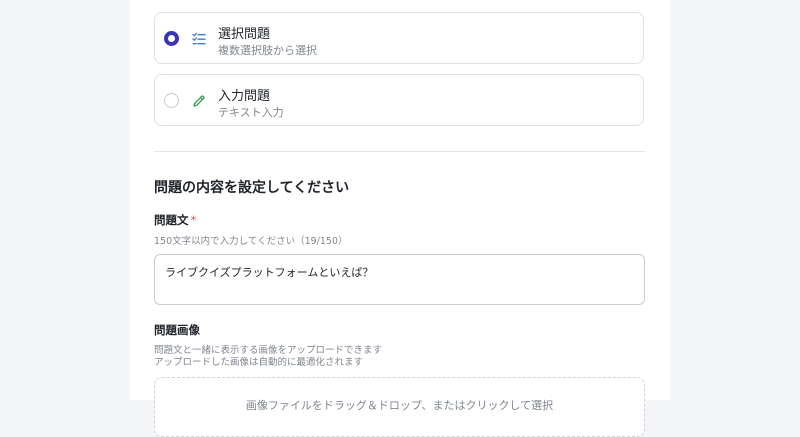  What do you see at coordinates (268, 350) in the screenshot?
I see `question-image-hint-1: 問題文と一緒に表示する画像をアップロードできます` at bounding box center [268, 350].